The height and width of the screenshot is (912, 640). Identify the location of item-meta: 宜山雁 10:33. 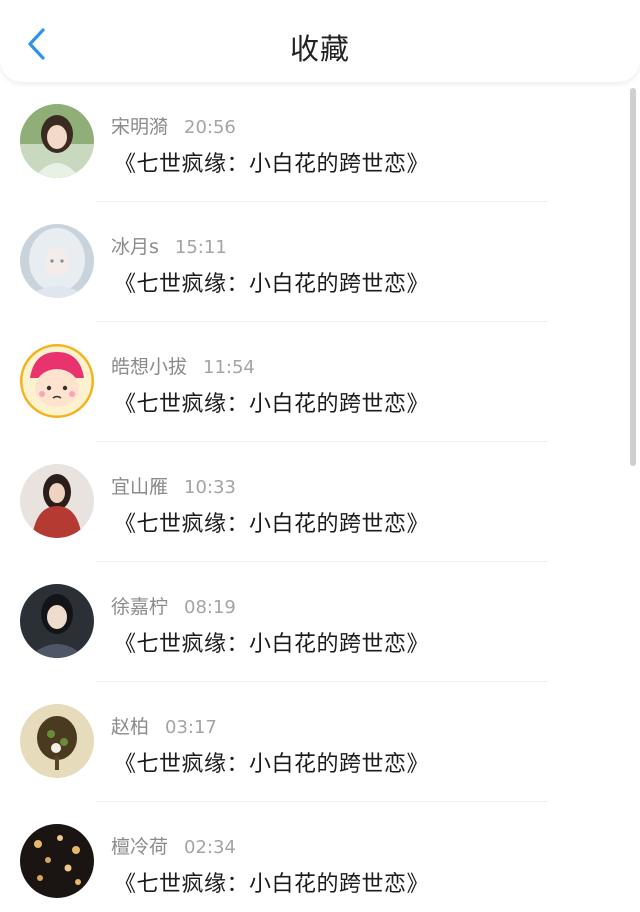
(173, 485).